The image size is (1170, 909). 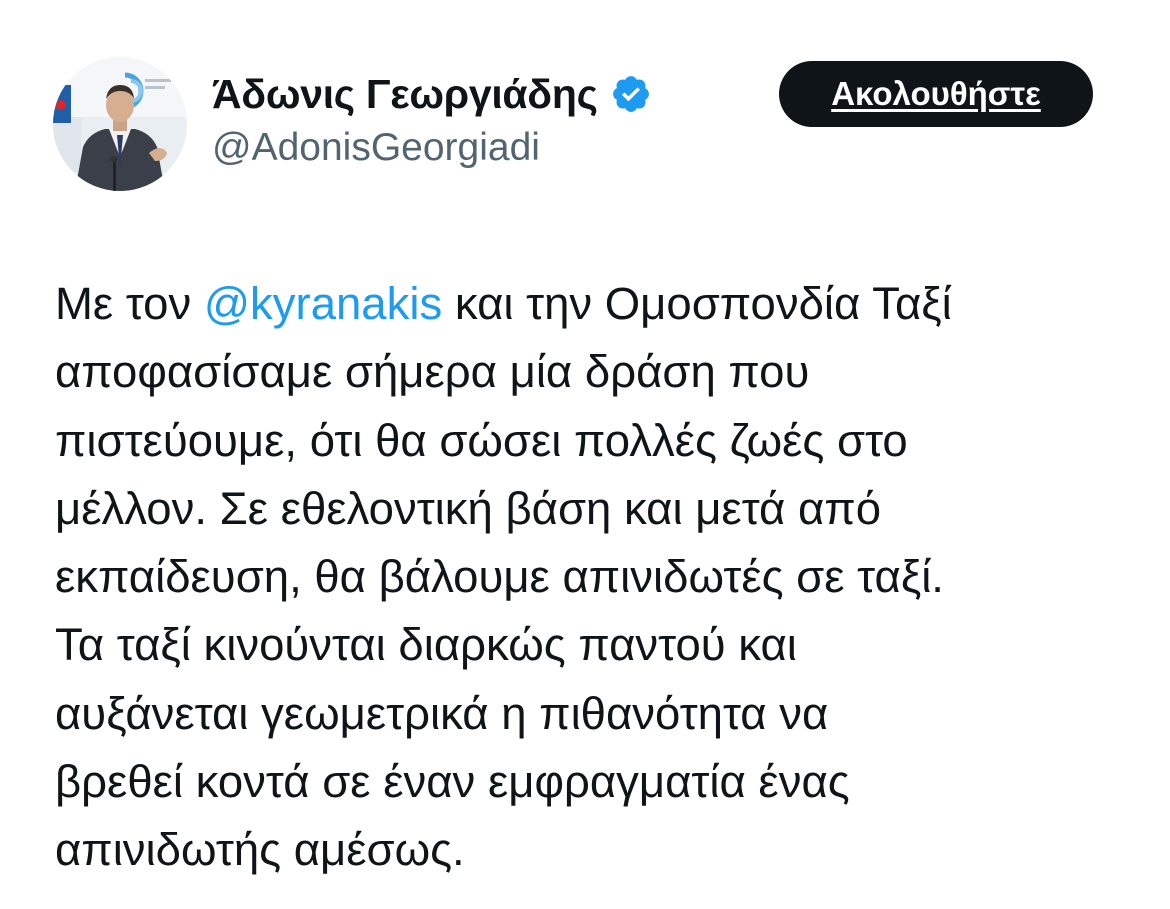 I want to click on profile-photo-icon, so click(x=120, y=124).